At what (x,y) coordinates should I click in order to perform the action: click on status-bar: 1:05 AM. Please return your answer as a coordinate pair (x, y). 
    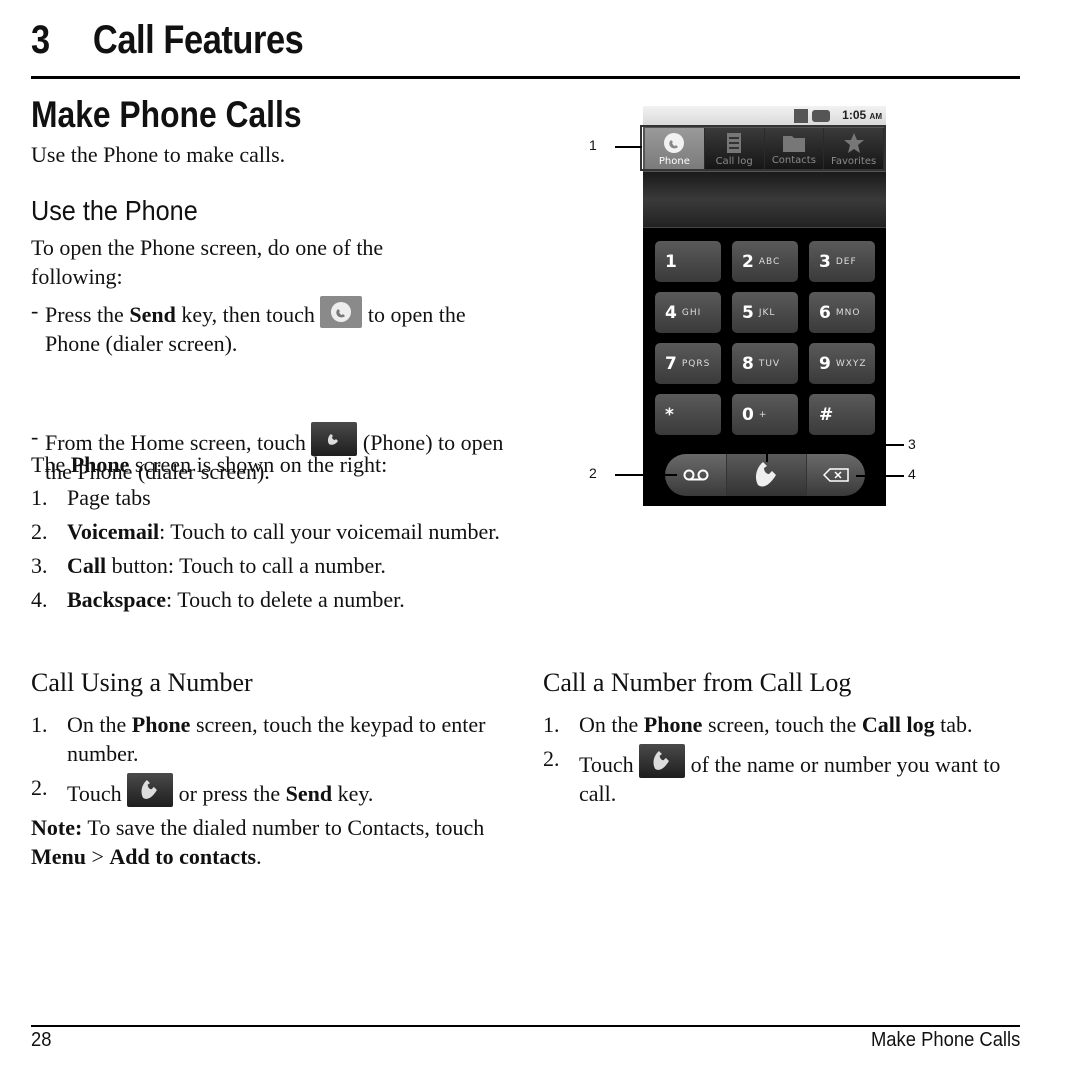
    Looking at the image, I should click on (764, 116).